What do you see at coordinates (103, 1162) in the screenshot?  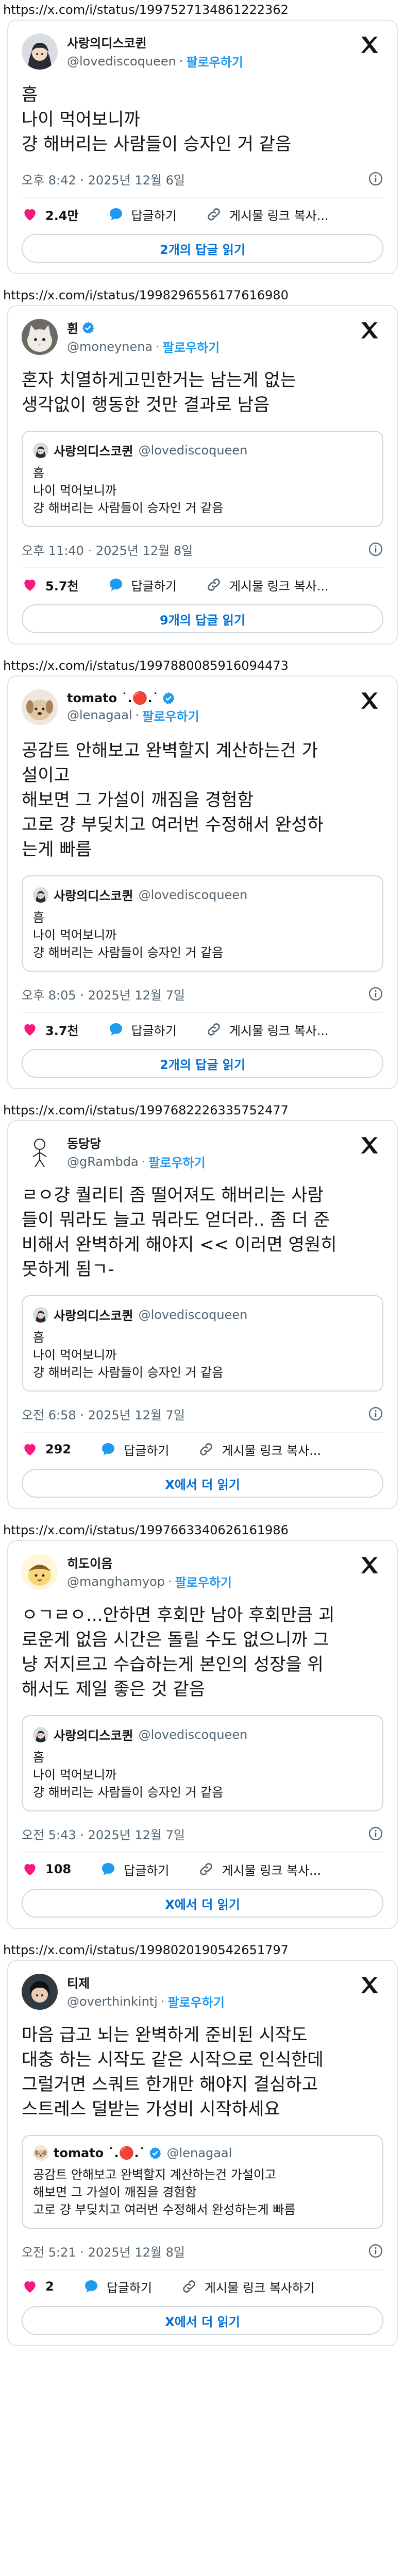 I see `author-handle: @gRambda` at bounding box center [103, 1162].